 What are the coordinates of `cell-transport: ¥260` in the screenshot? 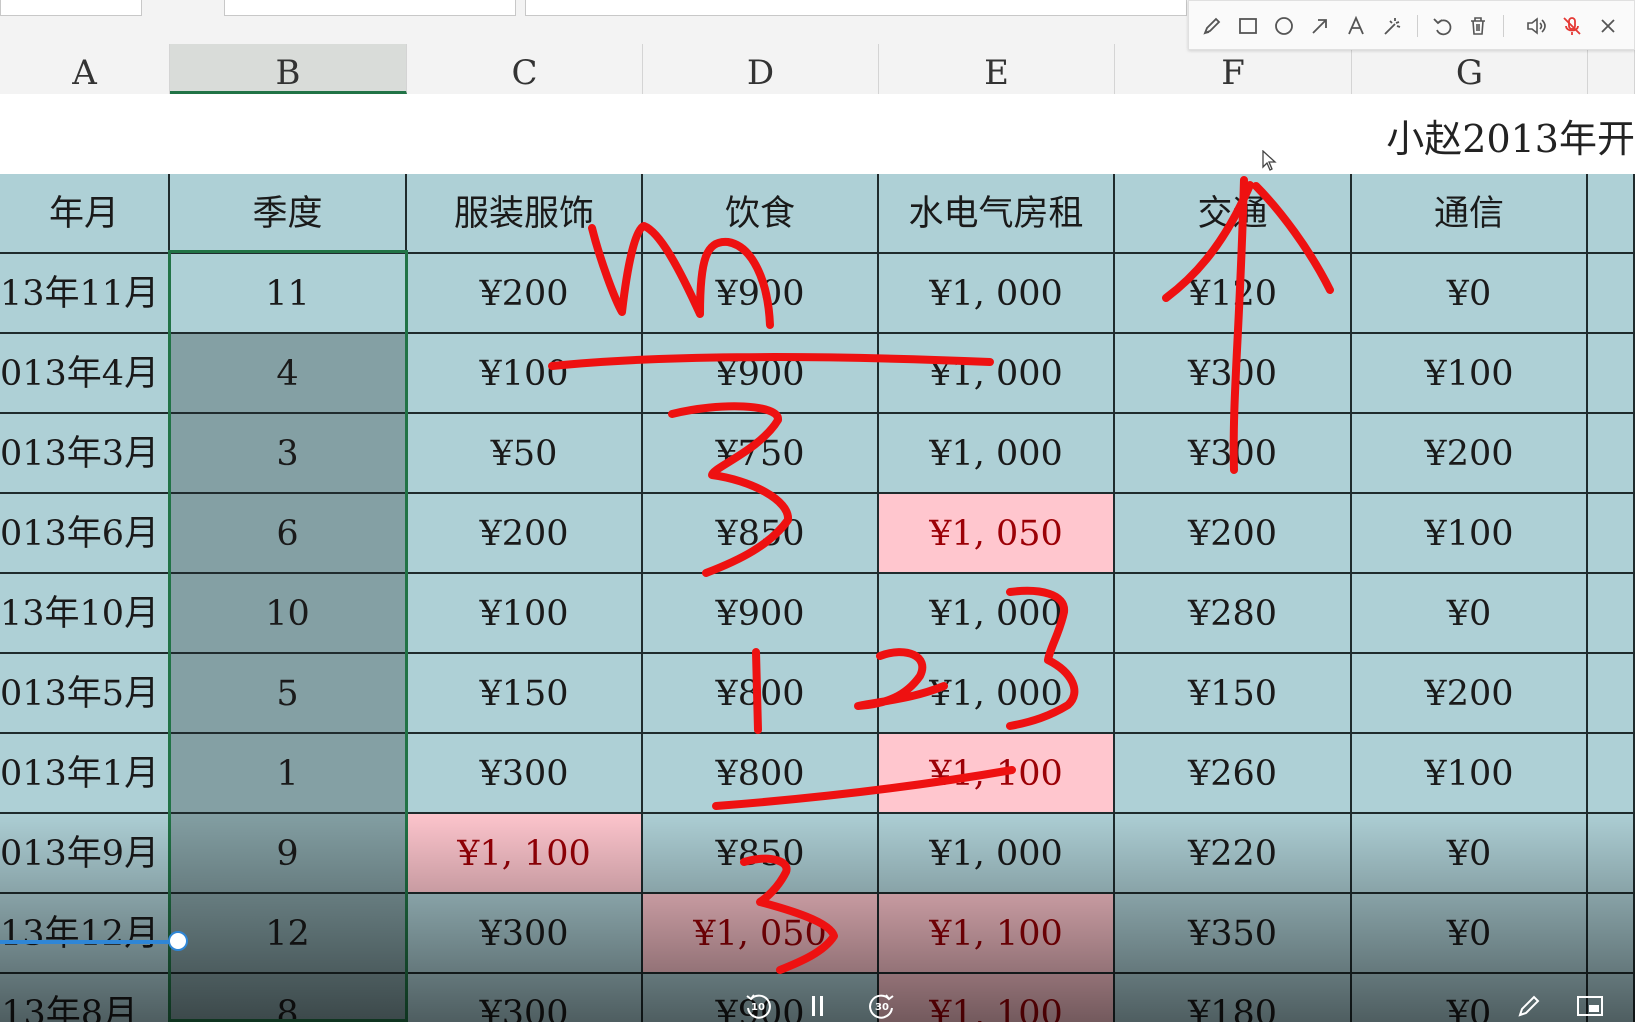 It's located at (1233, 774).